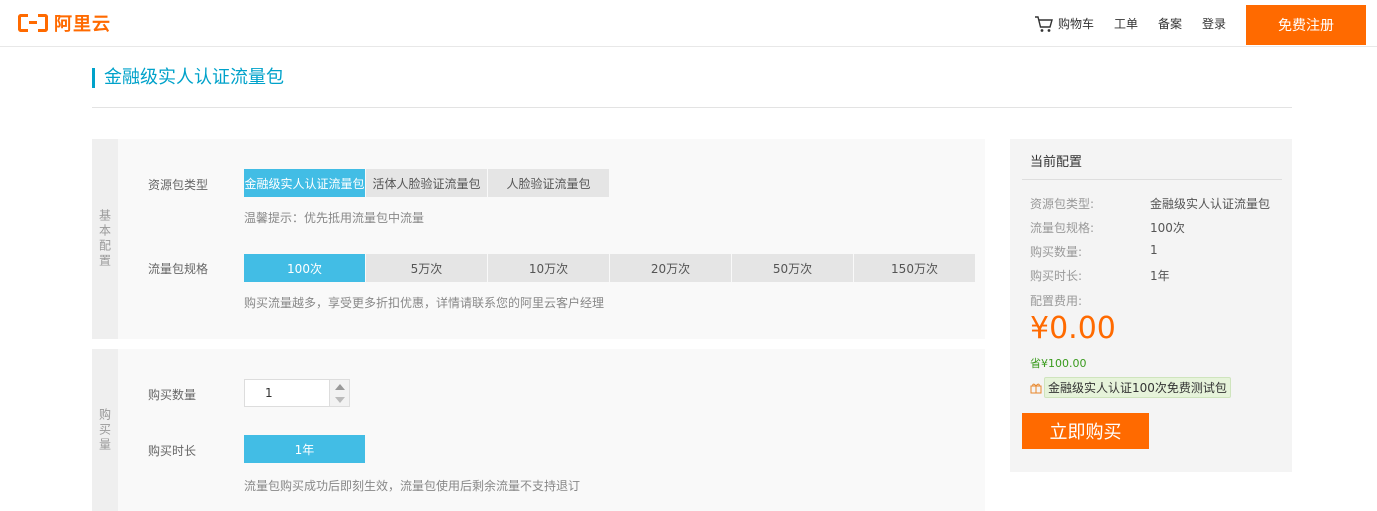 This screenshot has height=511, width=1377. I want to click on package-type-option-liveness: 活体人脸验证流量包, so click(426, 183).